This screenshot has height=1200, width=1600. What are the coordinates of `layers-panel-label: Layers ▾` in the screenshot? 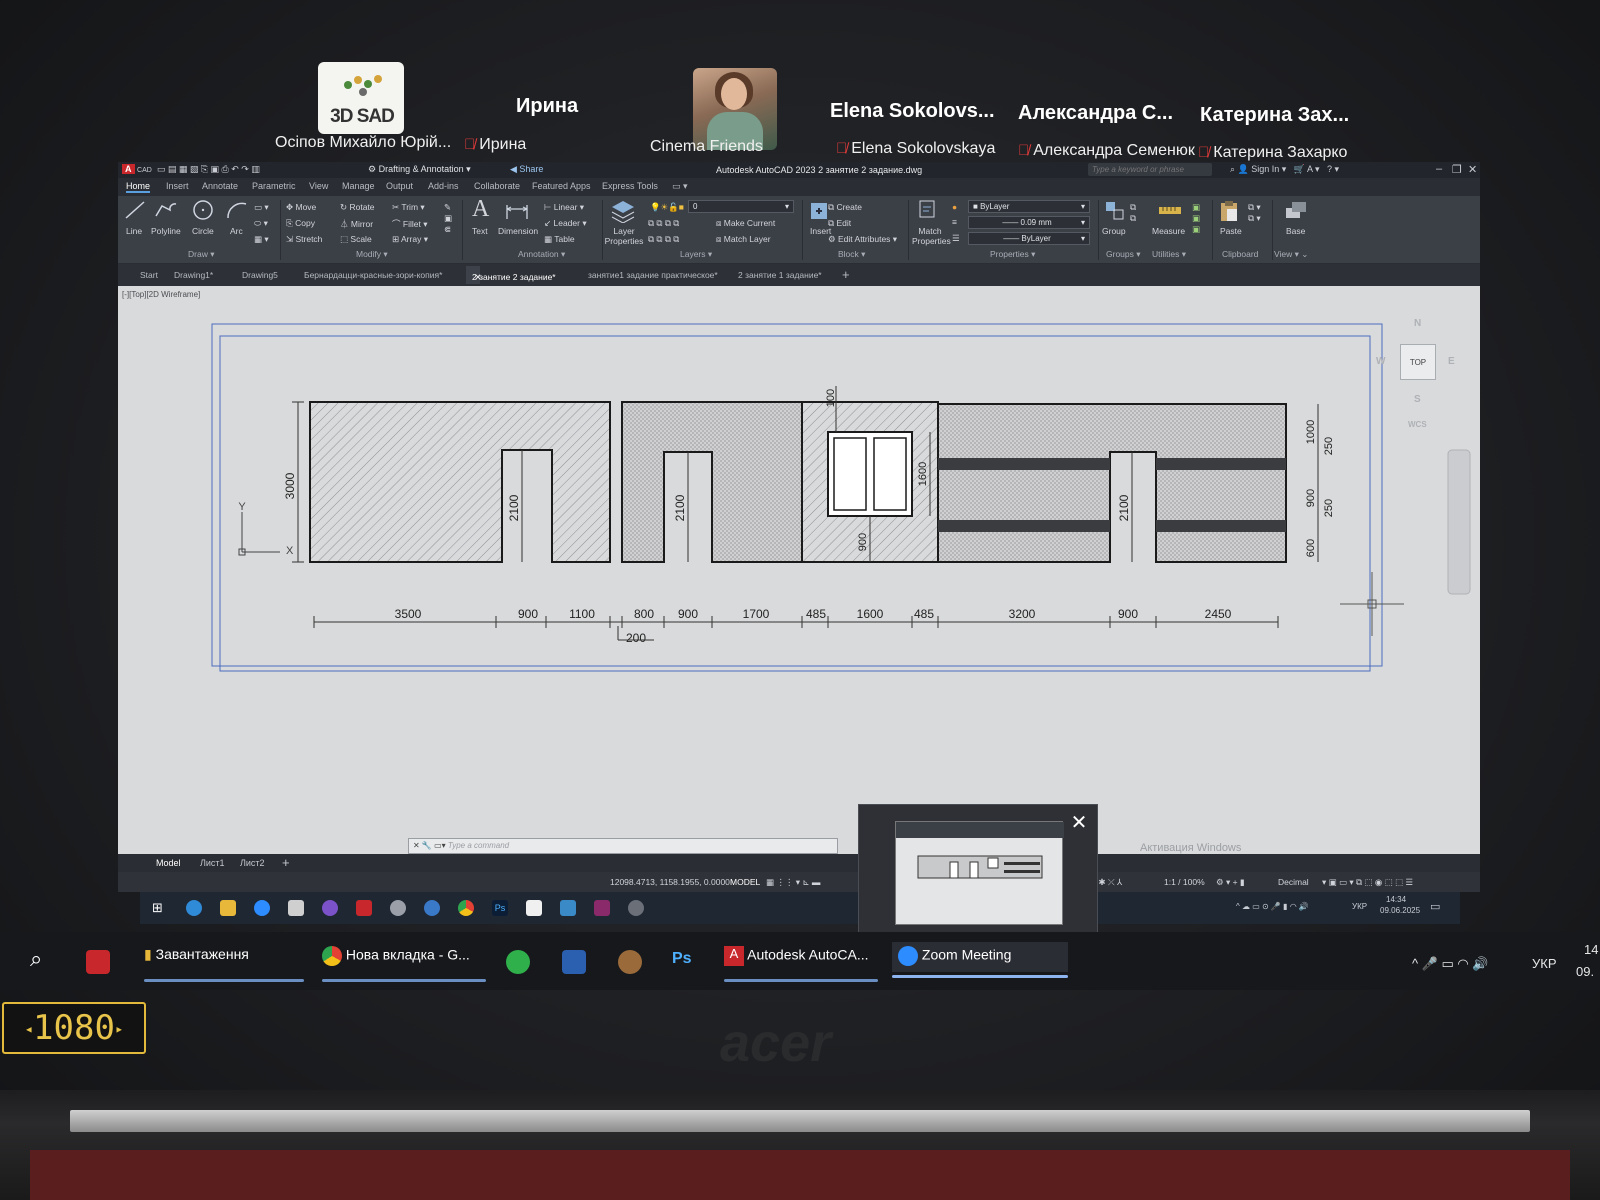 It's located at (696, 254).